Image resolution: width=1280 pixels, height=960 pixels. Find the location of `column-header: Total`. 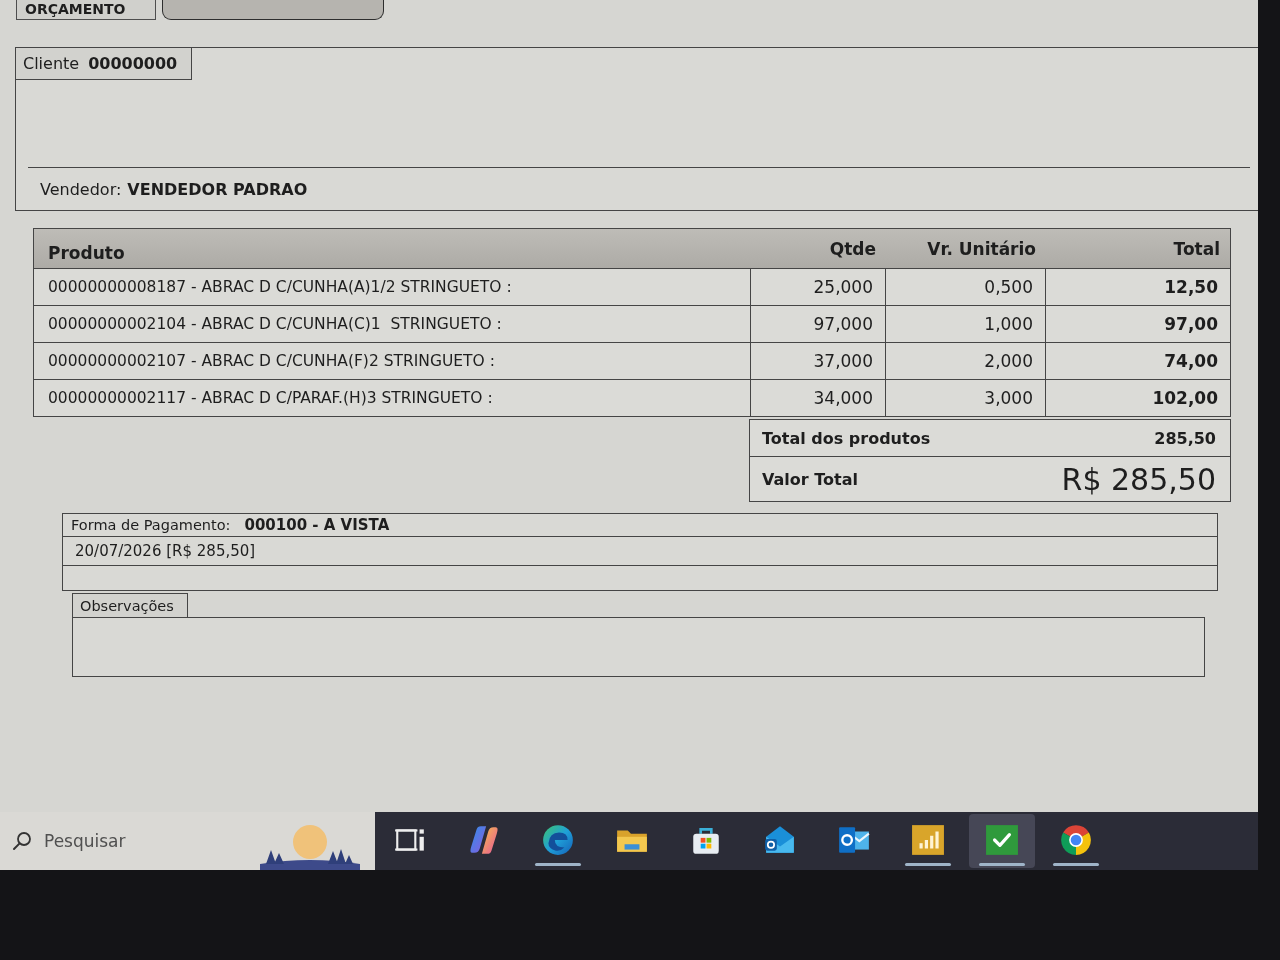

column-header: Total is located at coordinates (1138, 249).